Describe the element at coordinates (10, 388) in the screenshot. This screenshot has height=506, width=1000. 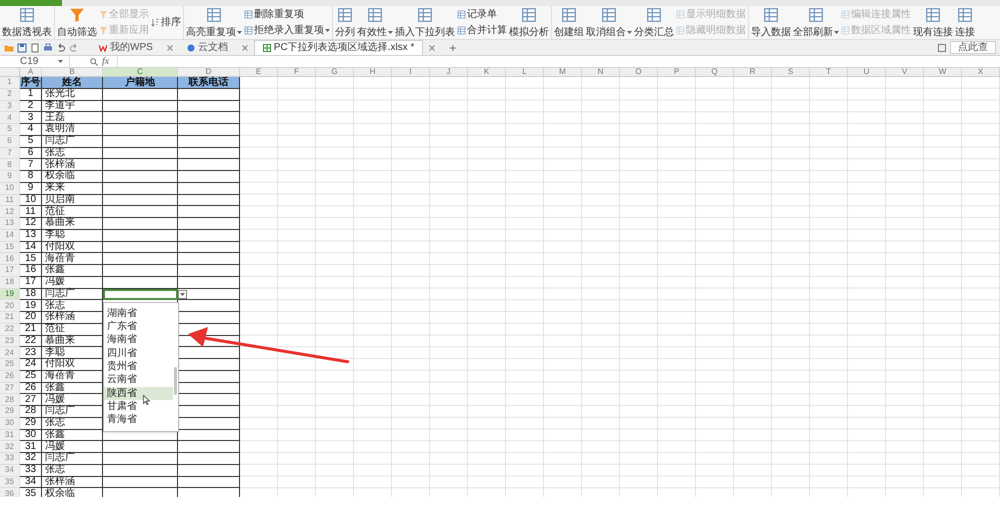
I see `row-header: 27` at that location.